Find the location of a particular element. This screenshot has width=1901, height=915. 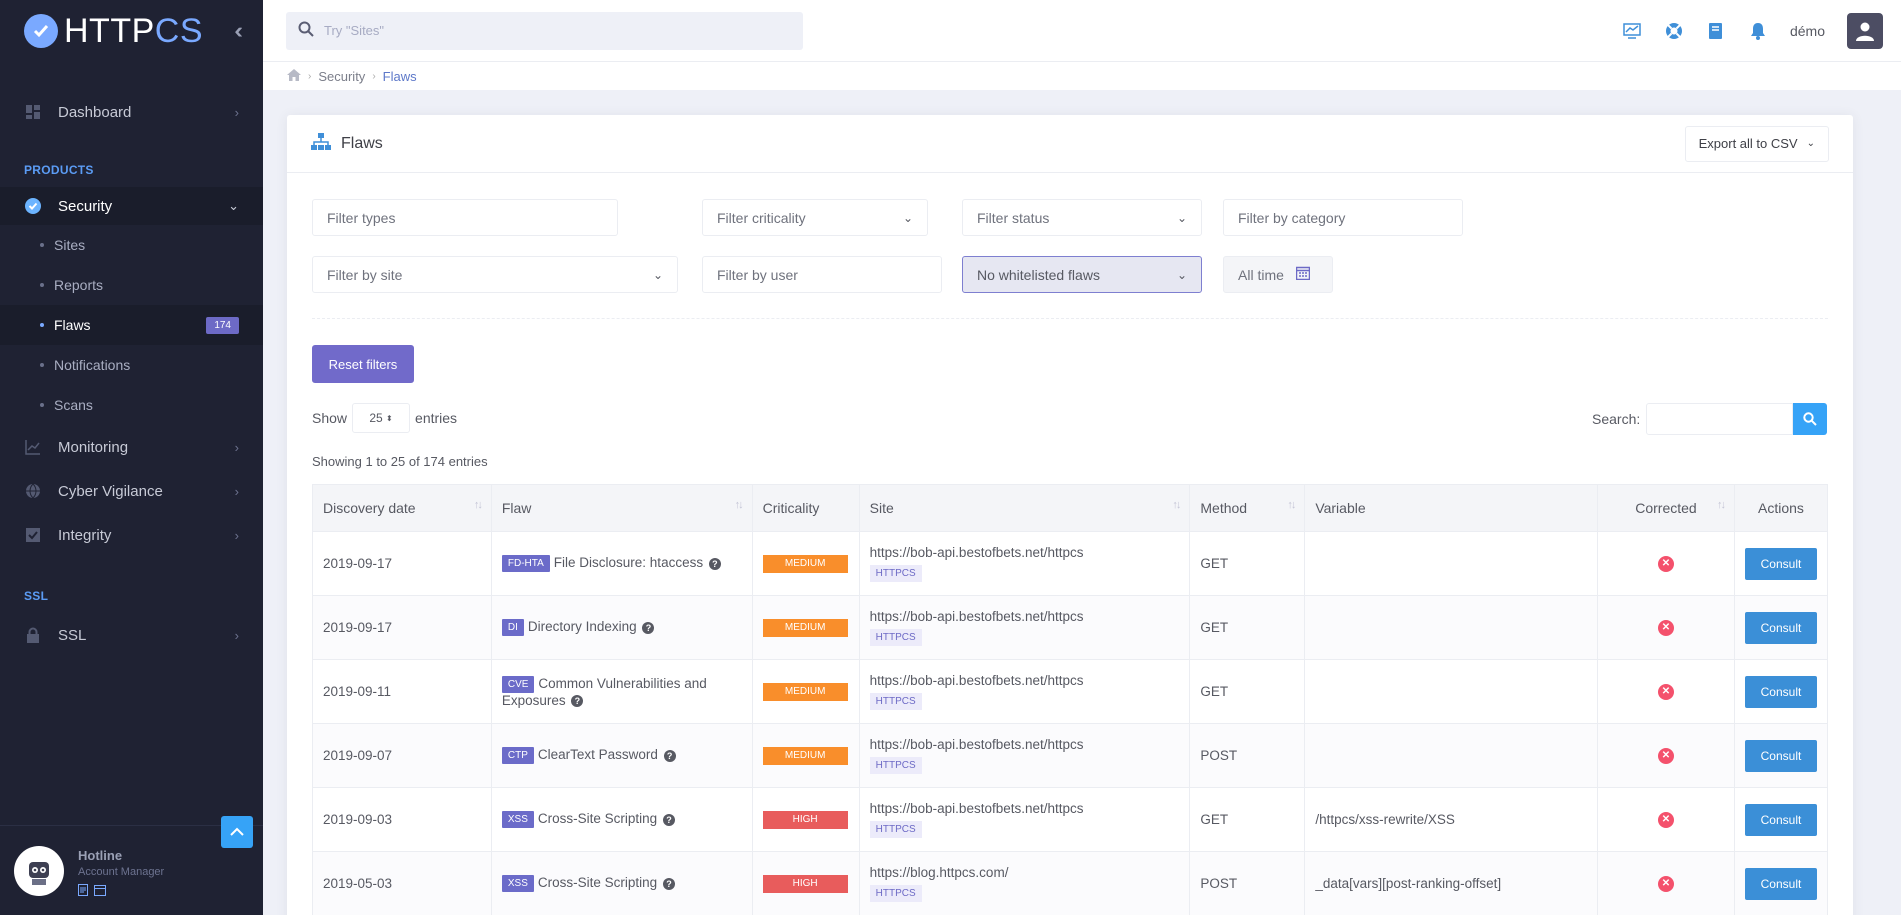

criticality-badge: MEDIUM is located at coordinates (805, 756).